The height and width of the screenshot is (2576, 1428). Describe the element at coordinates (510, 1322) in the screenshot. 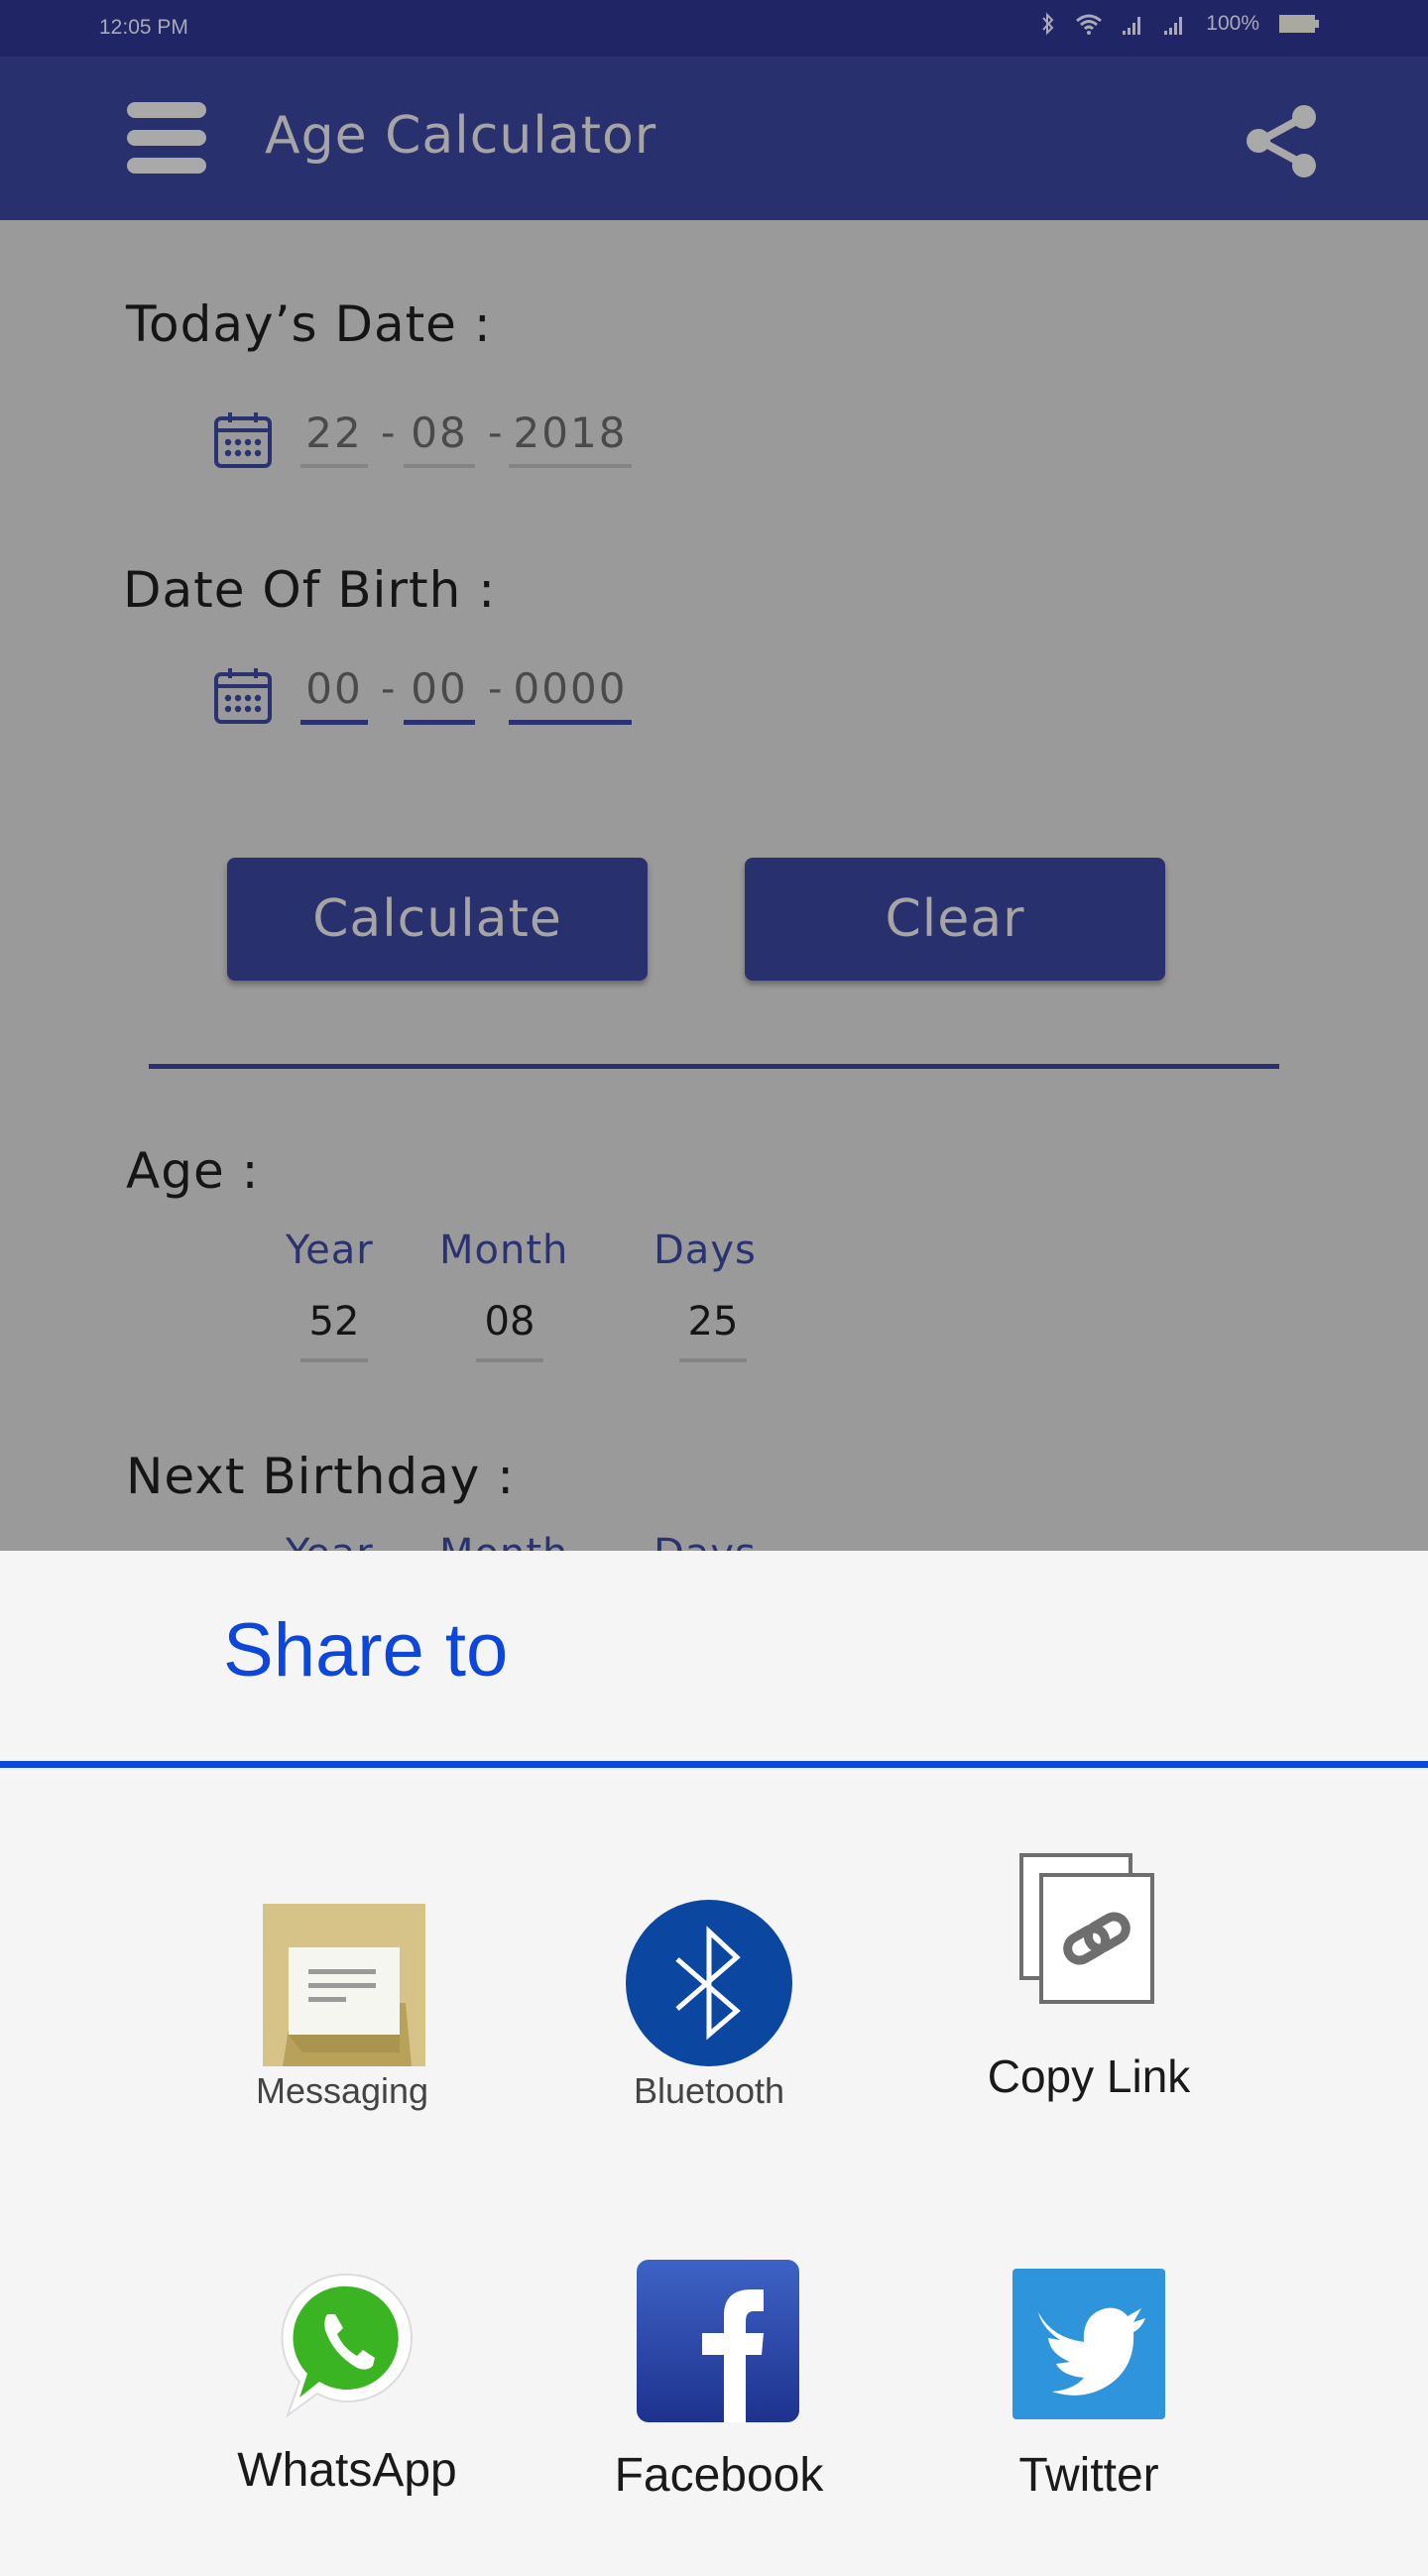

I see `age-month-value: 08` at that location.